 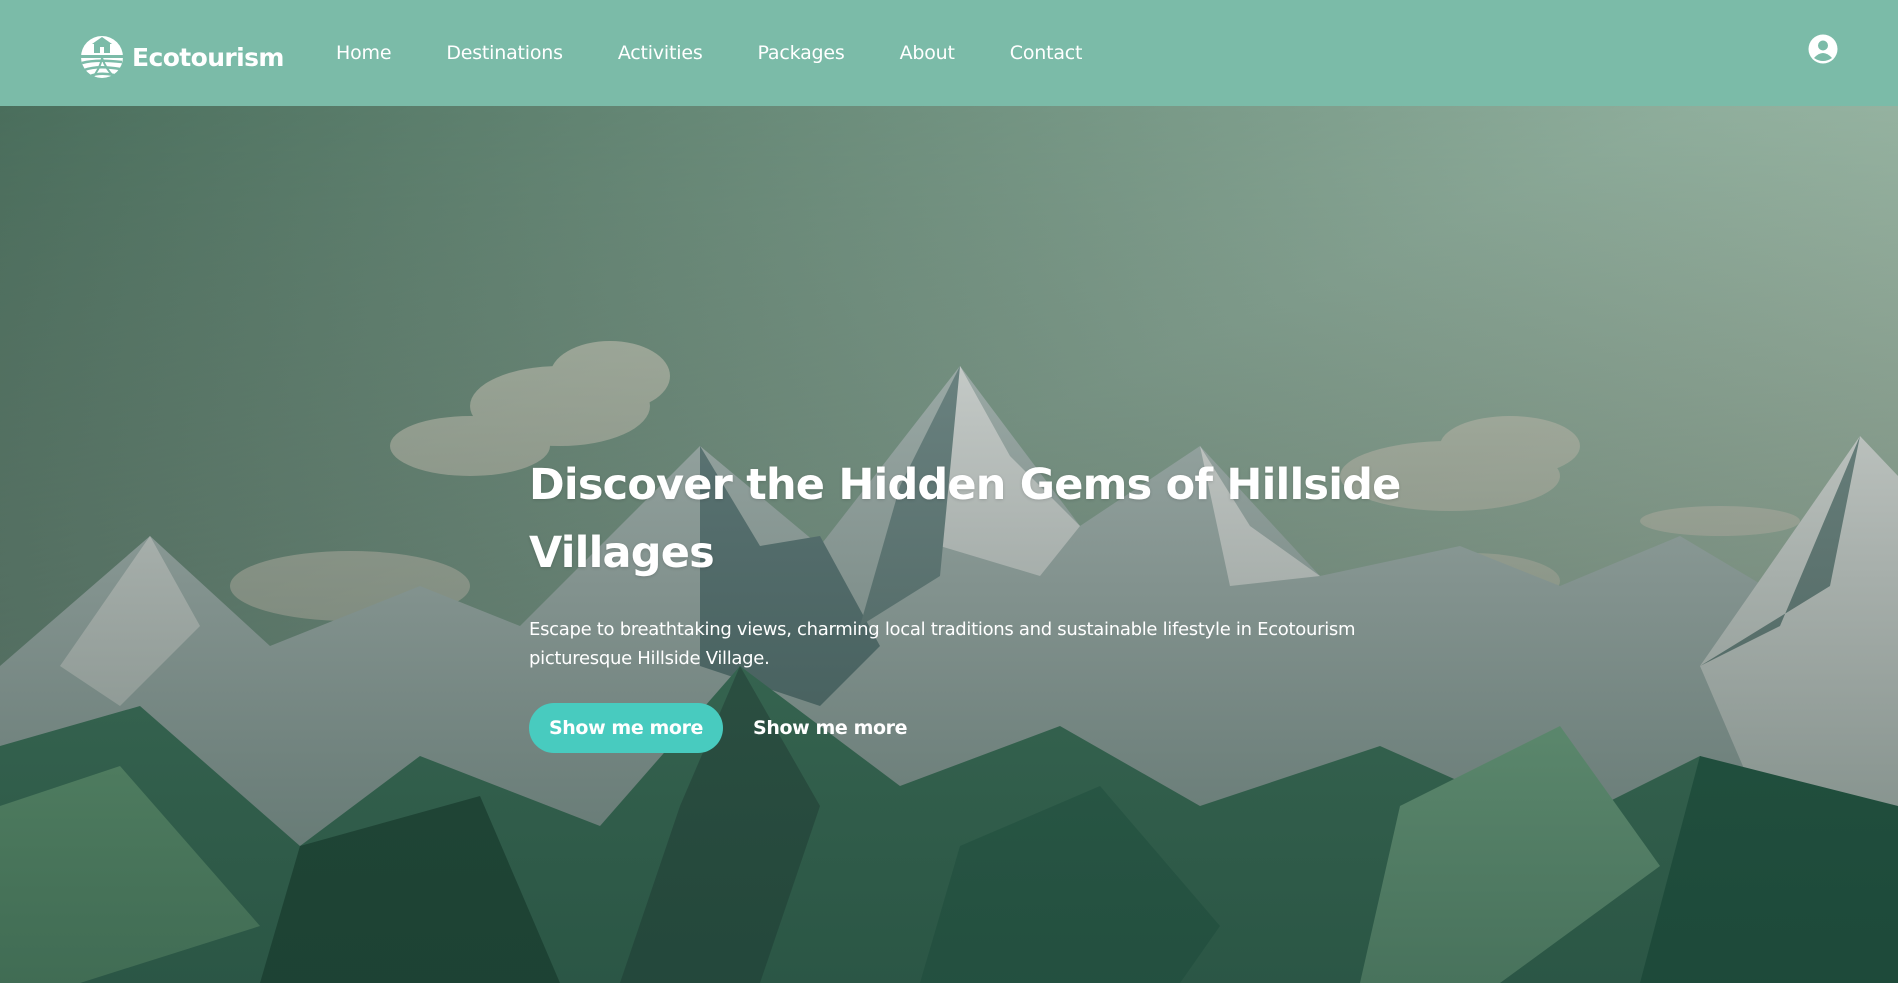 I want to click on user-account-icon, so click(x=1823, y=49).